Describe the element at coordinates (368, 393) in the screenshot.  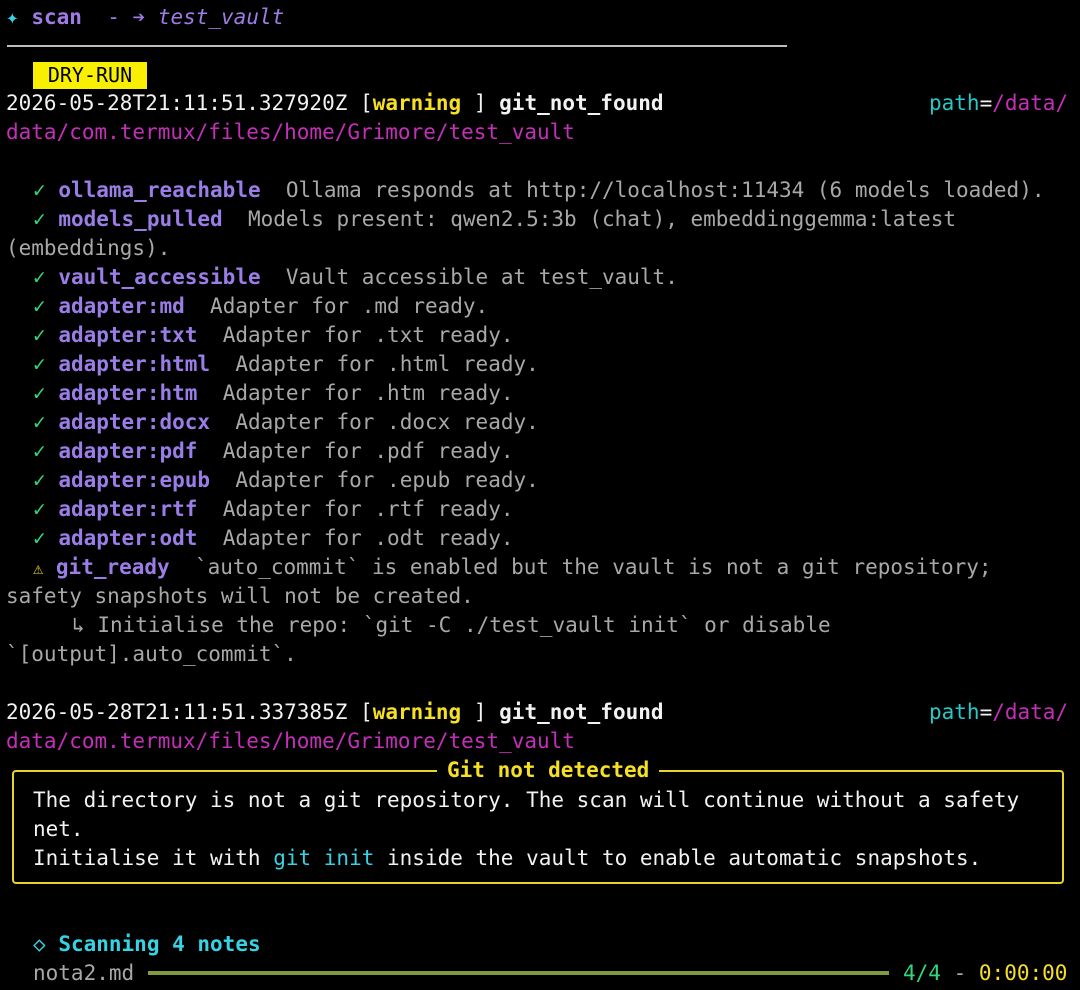
I see `check-message: Adapter for .htm ready.` at that location.